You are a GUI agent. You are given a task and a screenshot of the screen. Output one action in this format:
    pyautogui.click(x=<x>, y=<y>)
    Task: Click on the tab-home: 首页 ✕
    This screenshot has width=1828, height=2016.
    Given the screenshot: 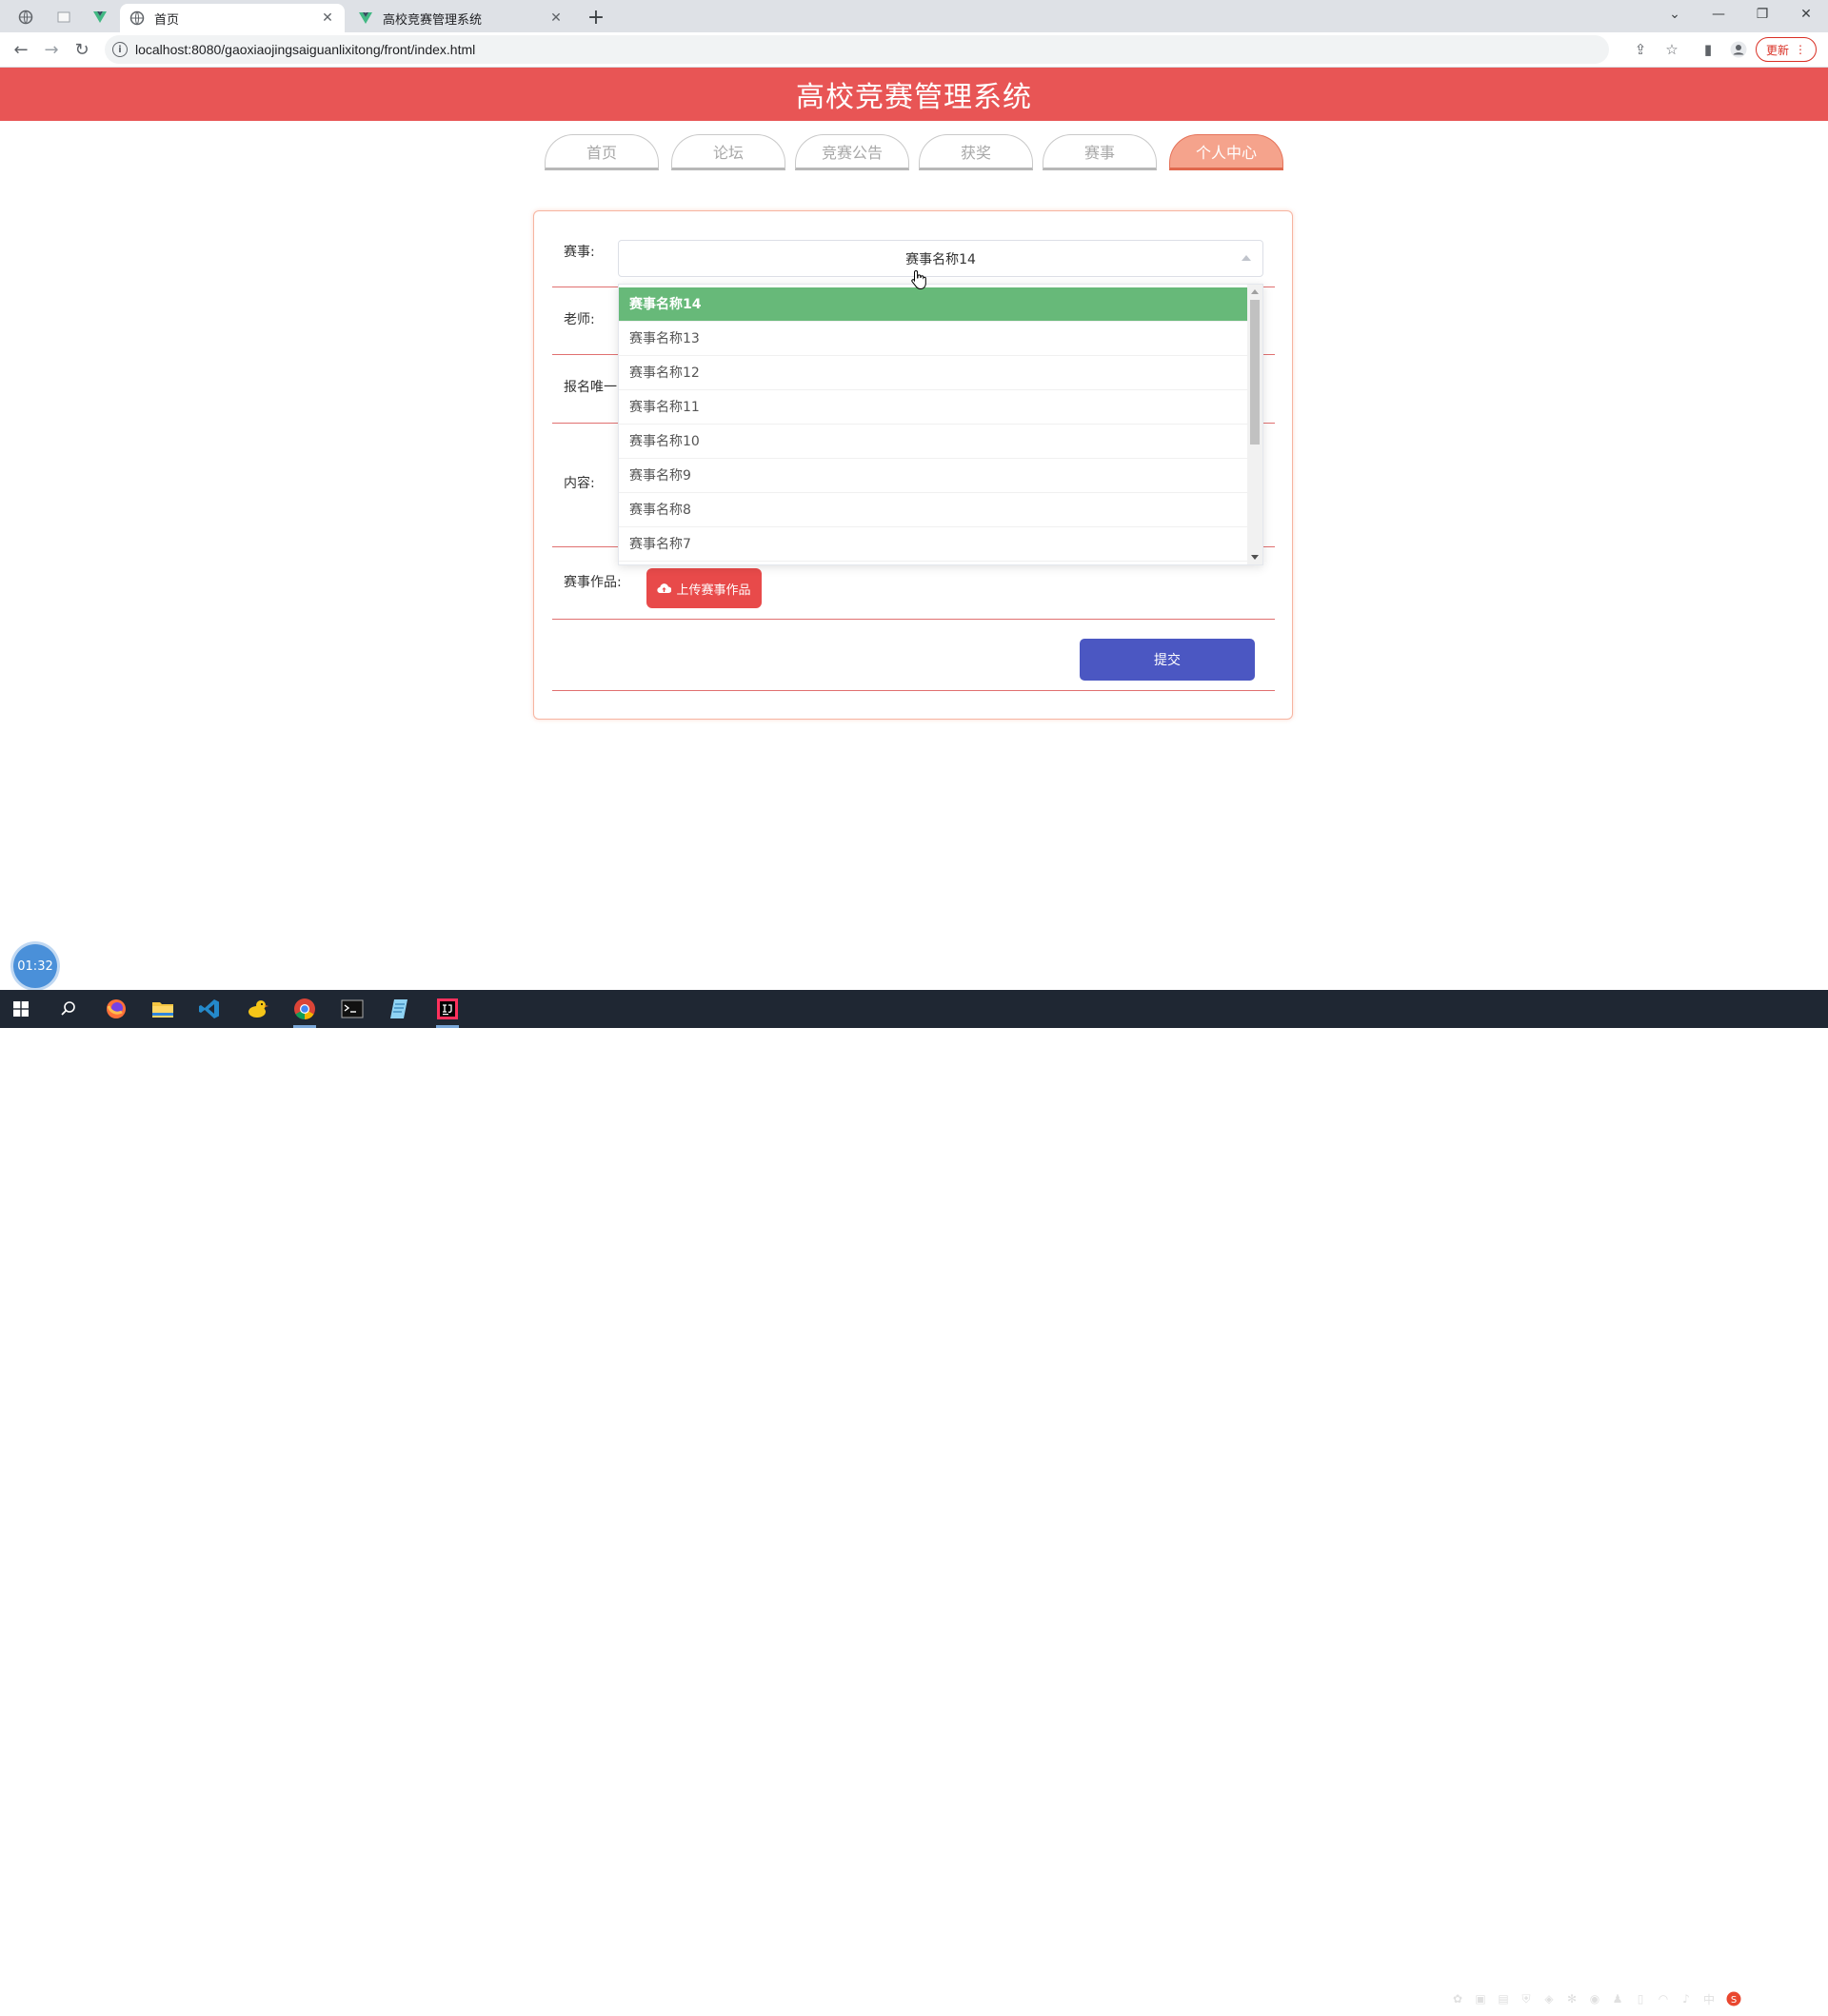 What is the action you would take?
    pyautogui.click(x=232, y=18)
    